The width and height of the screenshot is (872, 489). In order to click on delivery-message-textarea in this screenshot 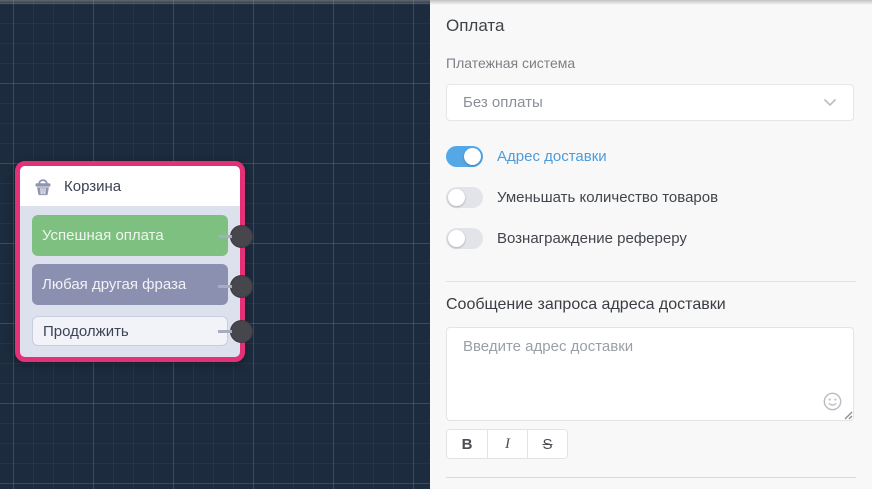, I will do `click(650, 374)`.